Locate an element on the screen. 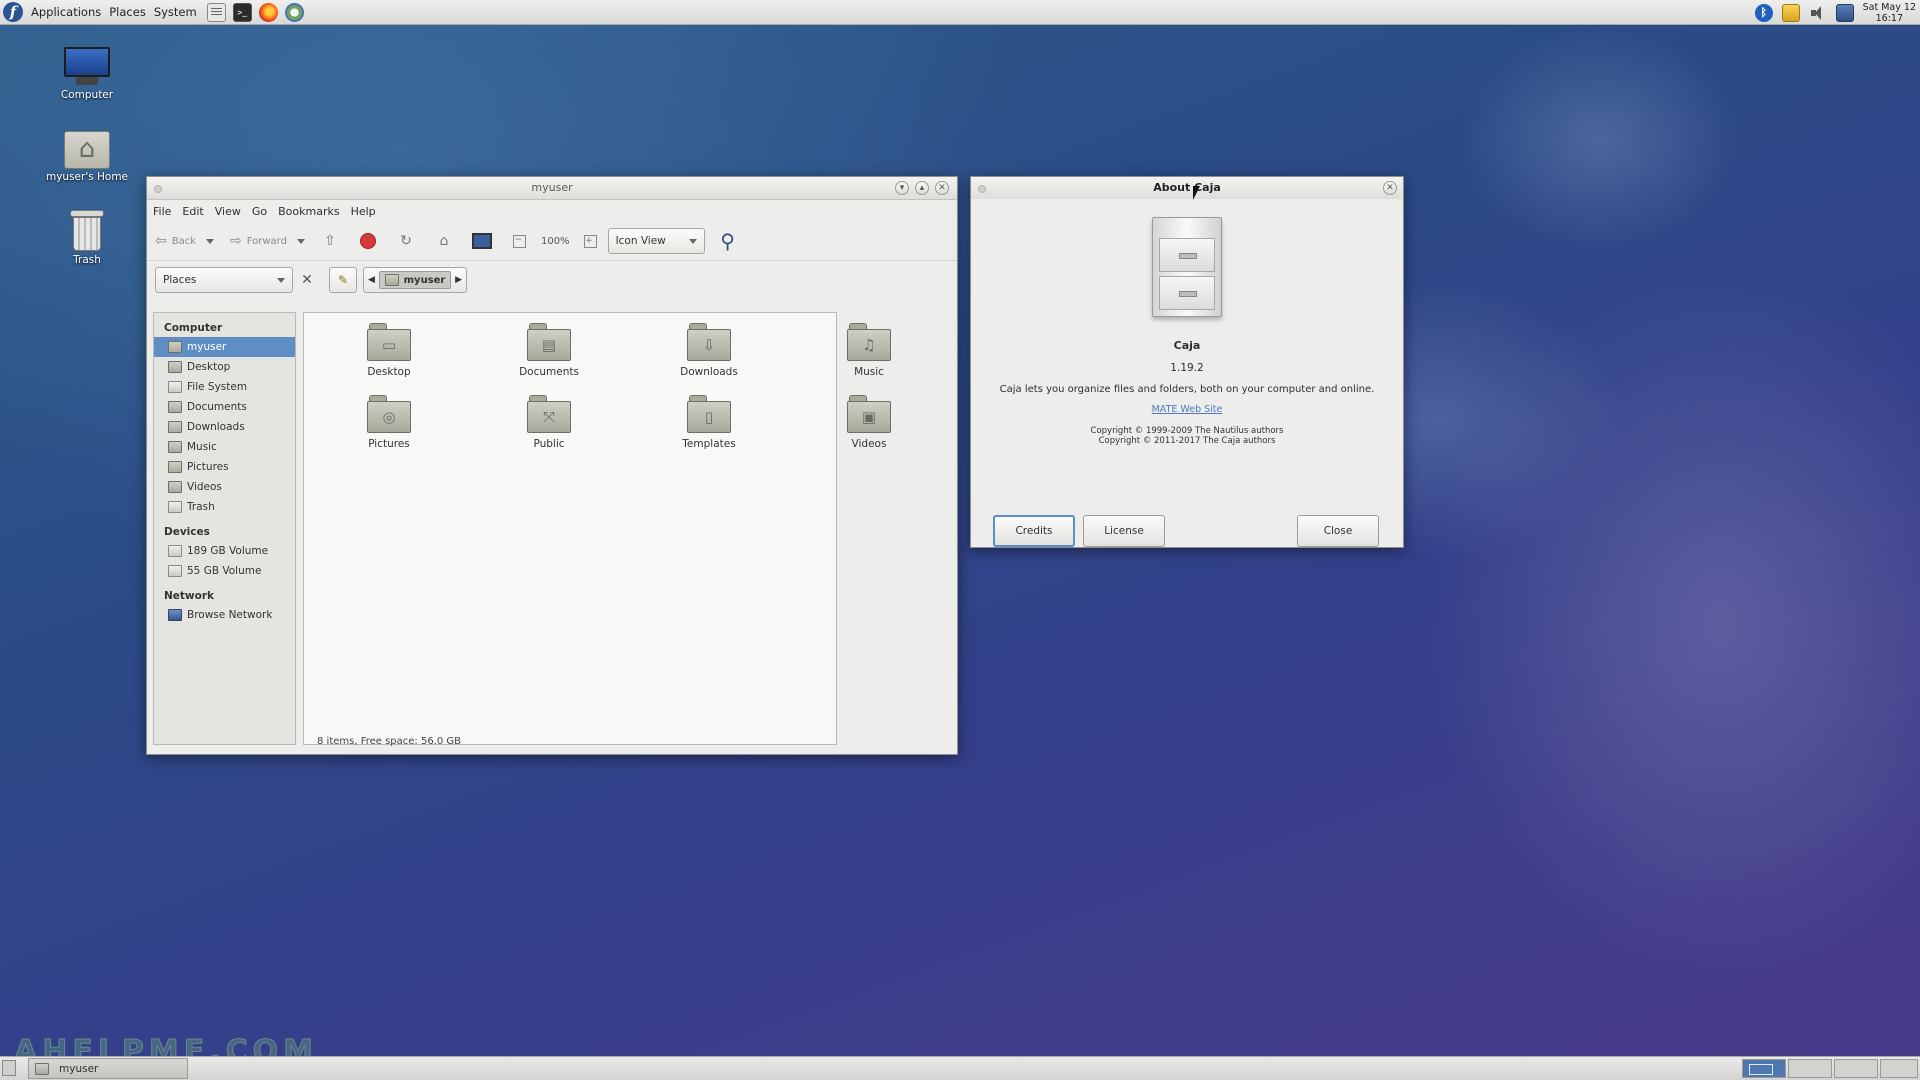 The width and height of the screenshot is (1920, 1080). back-button: ⇦ Back is located at coordinates (175, 241).